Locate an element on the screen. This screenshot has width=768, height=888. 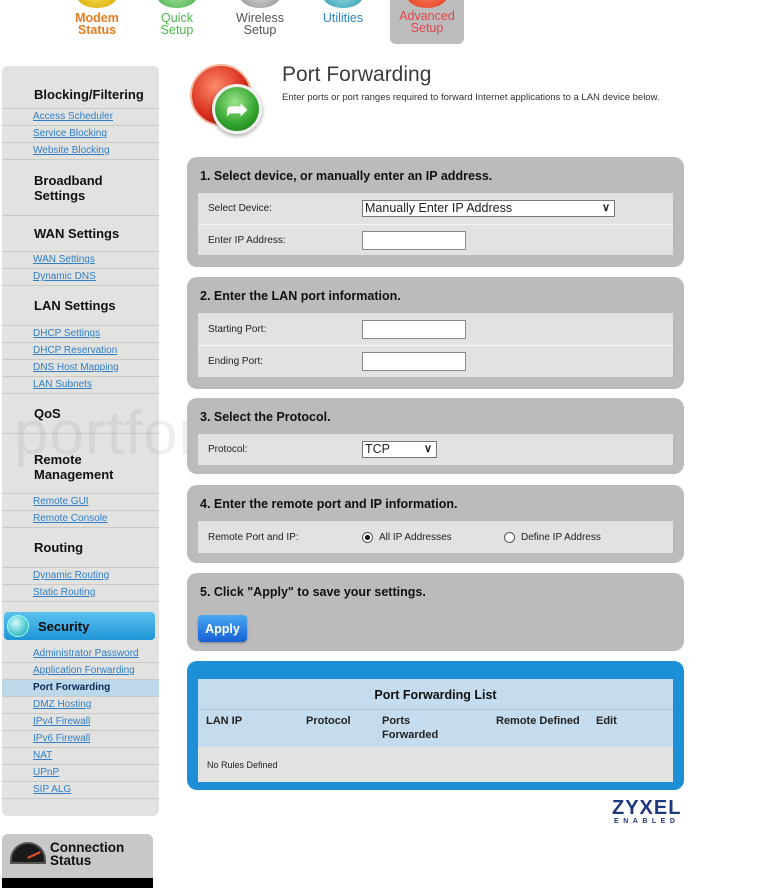
sidebar-link-dhcp-reservation: DHCP Reservation is located at coordinates (80, 351).